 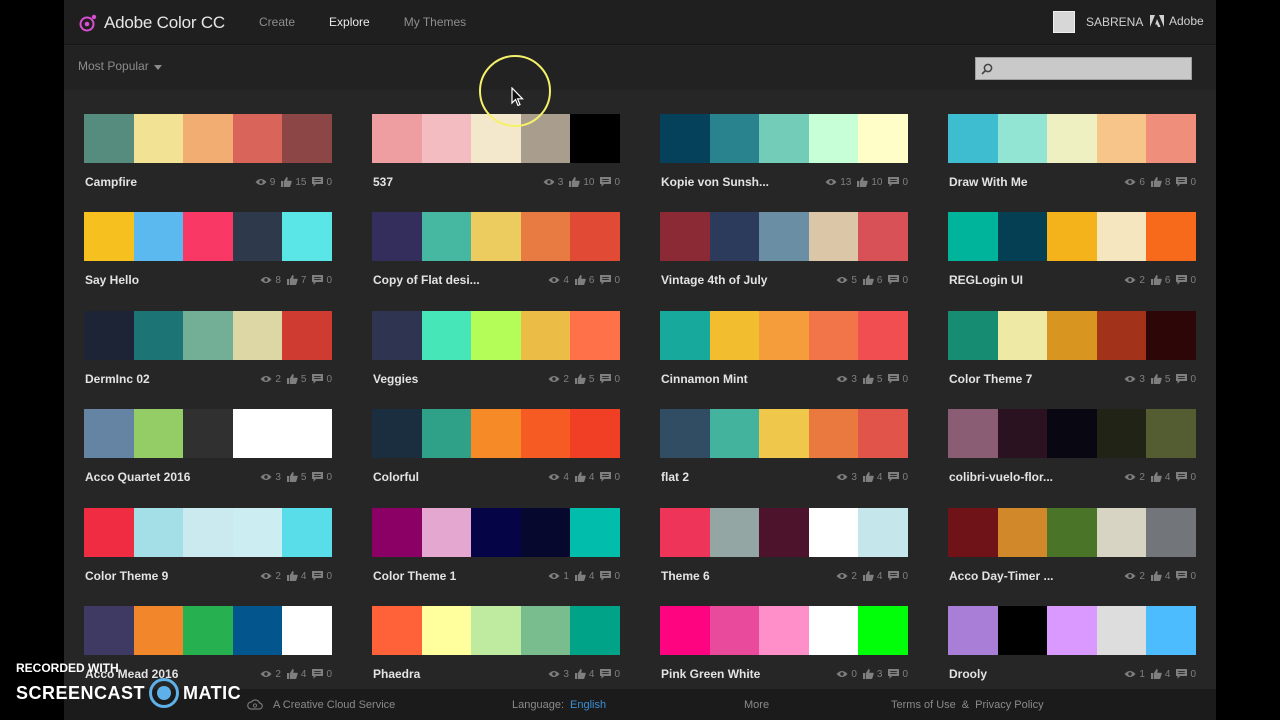 I want to click on theme-card: Color Theme 9 2 4 0, so click(x=208, y=548).